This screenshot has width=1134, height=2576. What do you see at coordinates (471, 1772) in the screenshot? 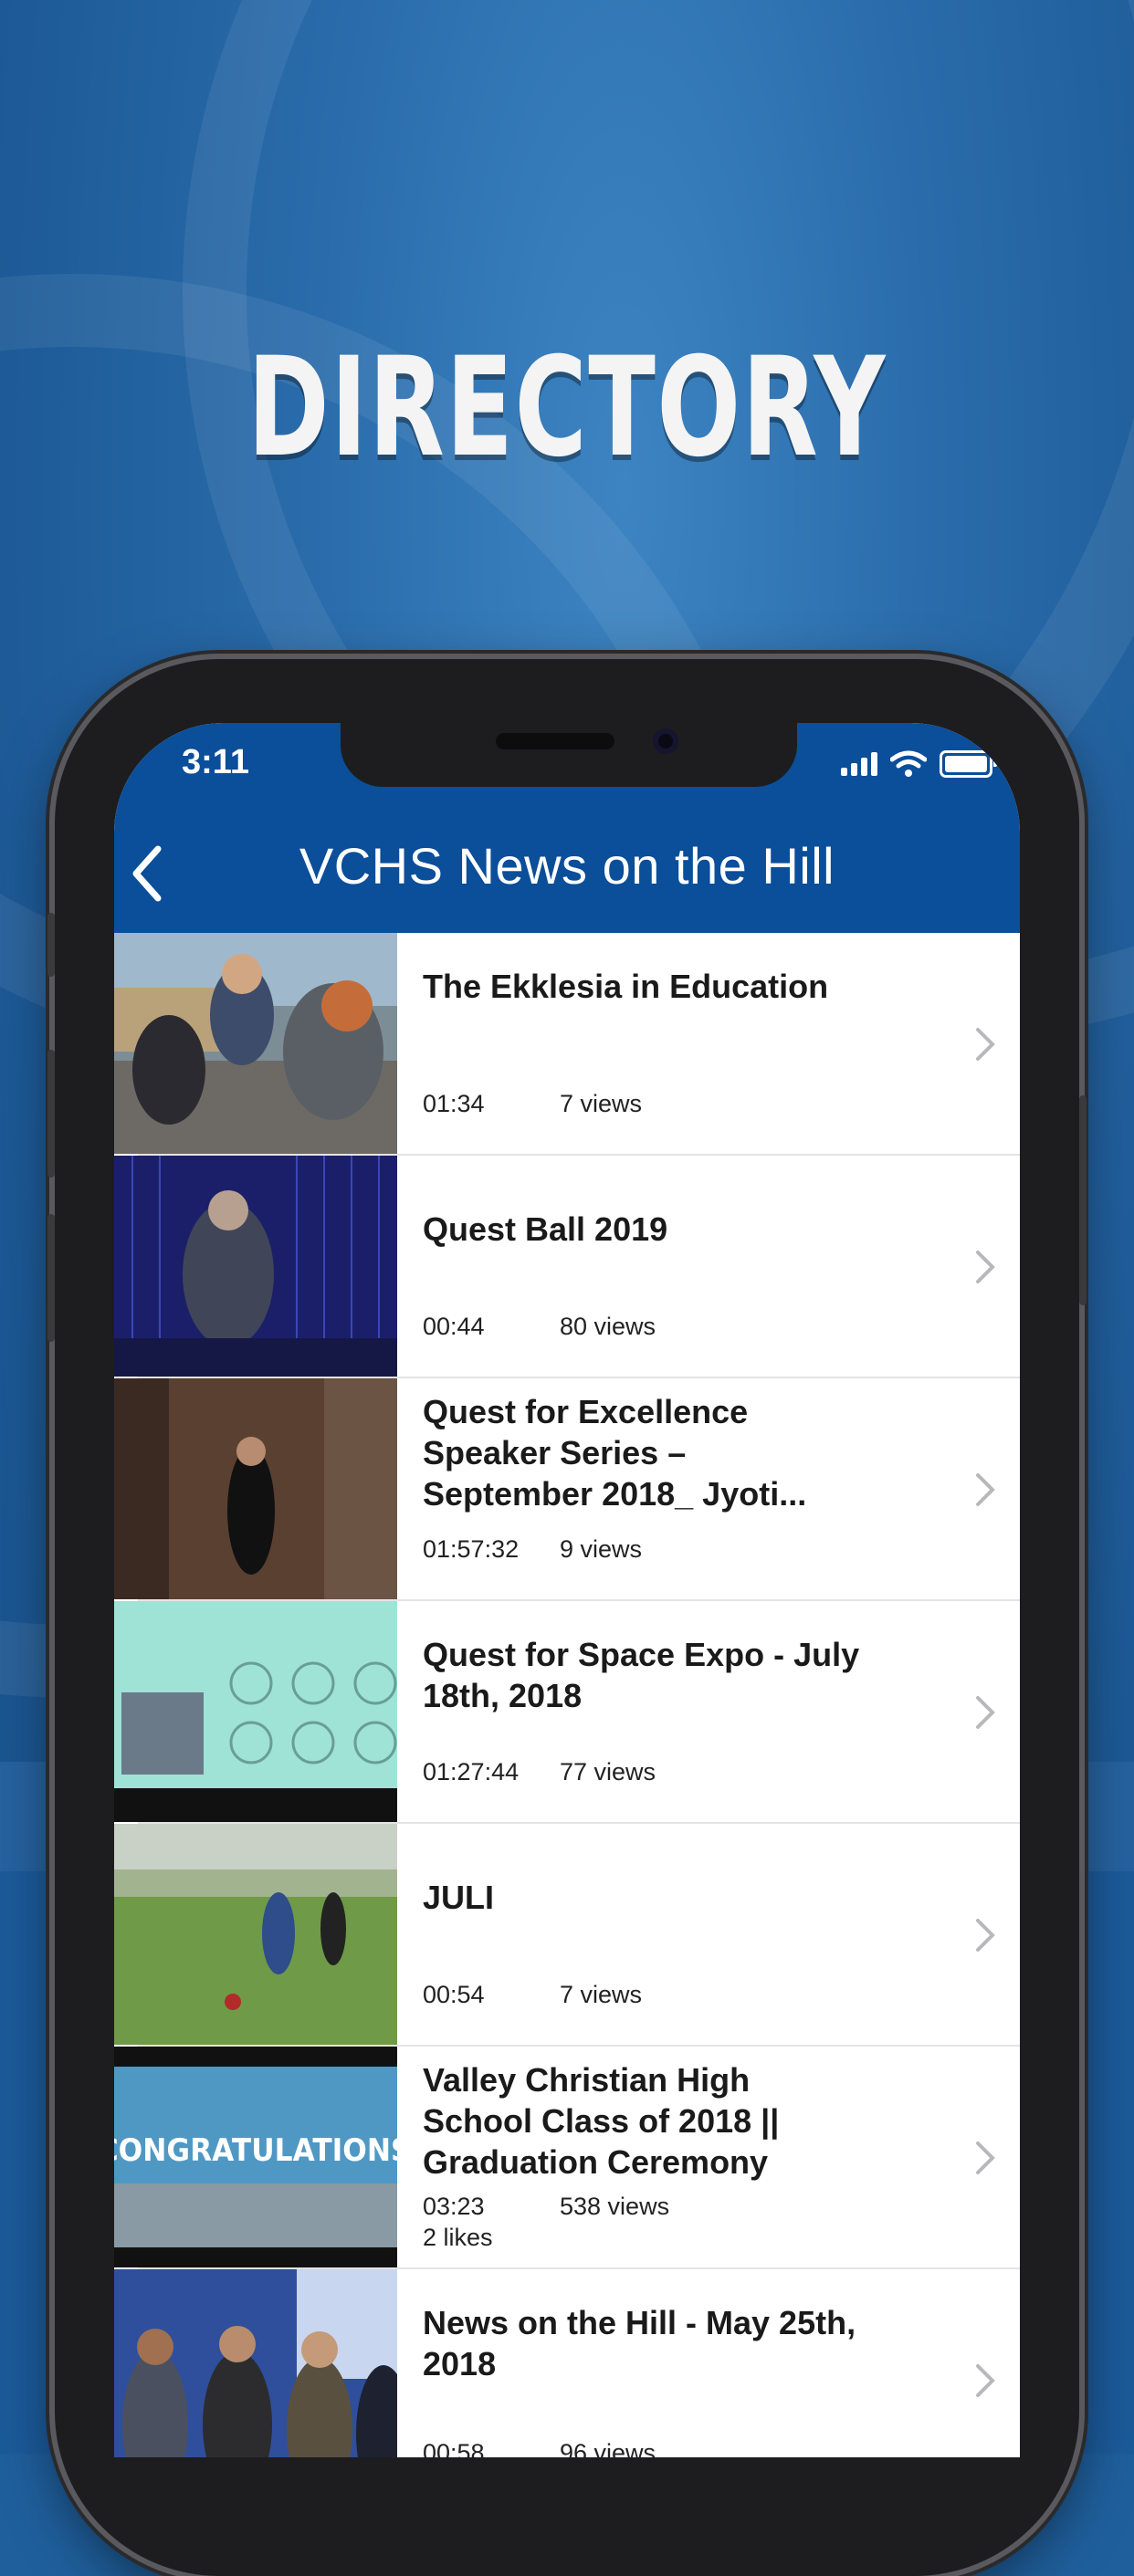
I see `video-duration: 01:27:44` at bounding box center [471, 1772].